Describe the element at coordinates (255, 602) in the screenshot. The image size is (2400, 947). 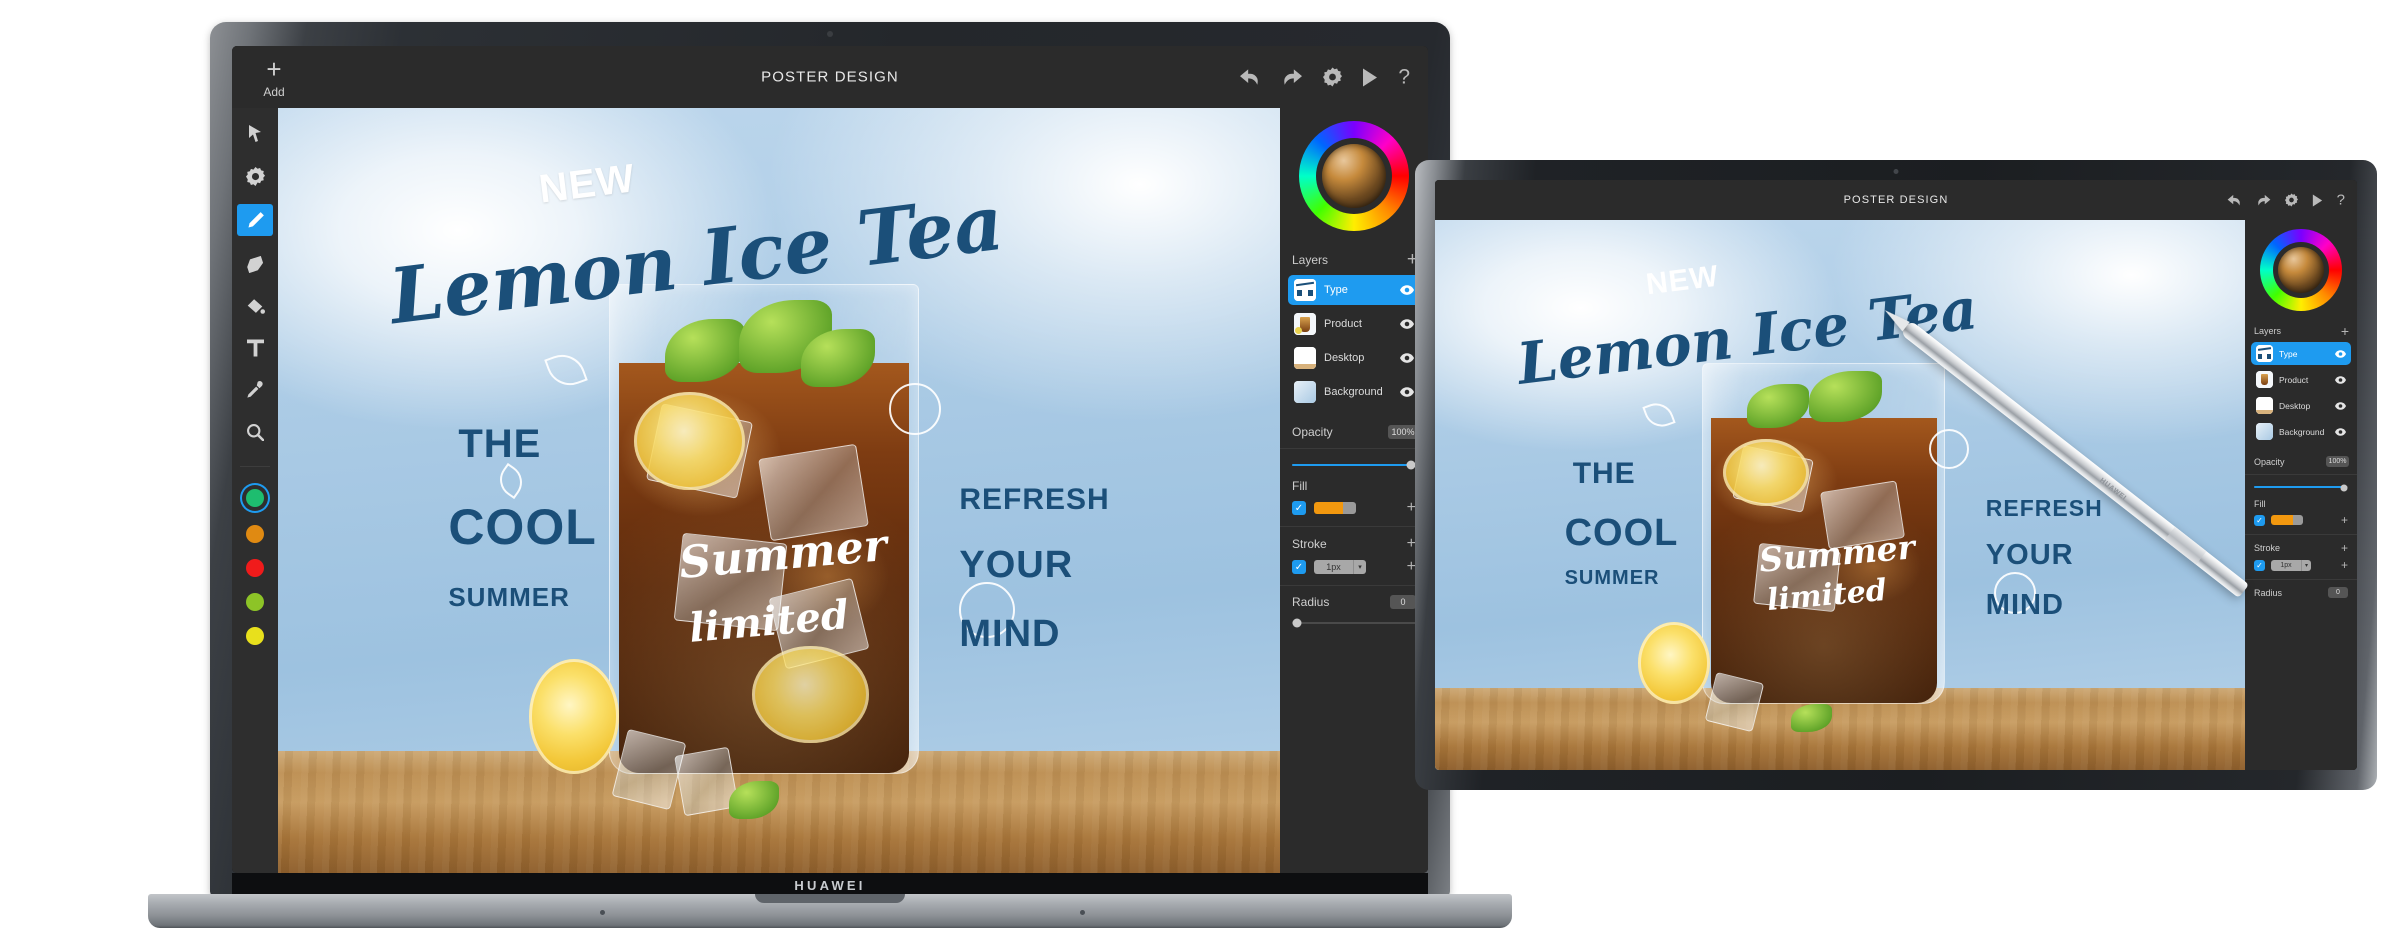
I see `swatch-lime` at that location.